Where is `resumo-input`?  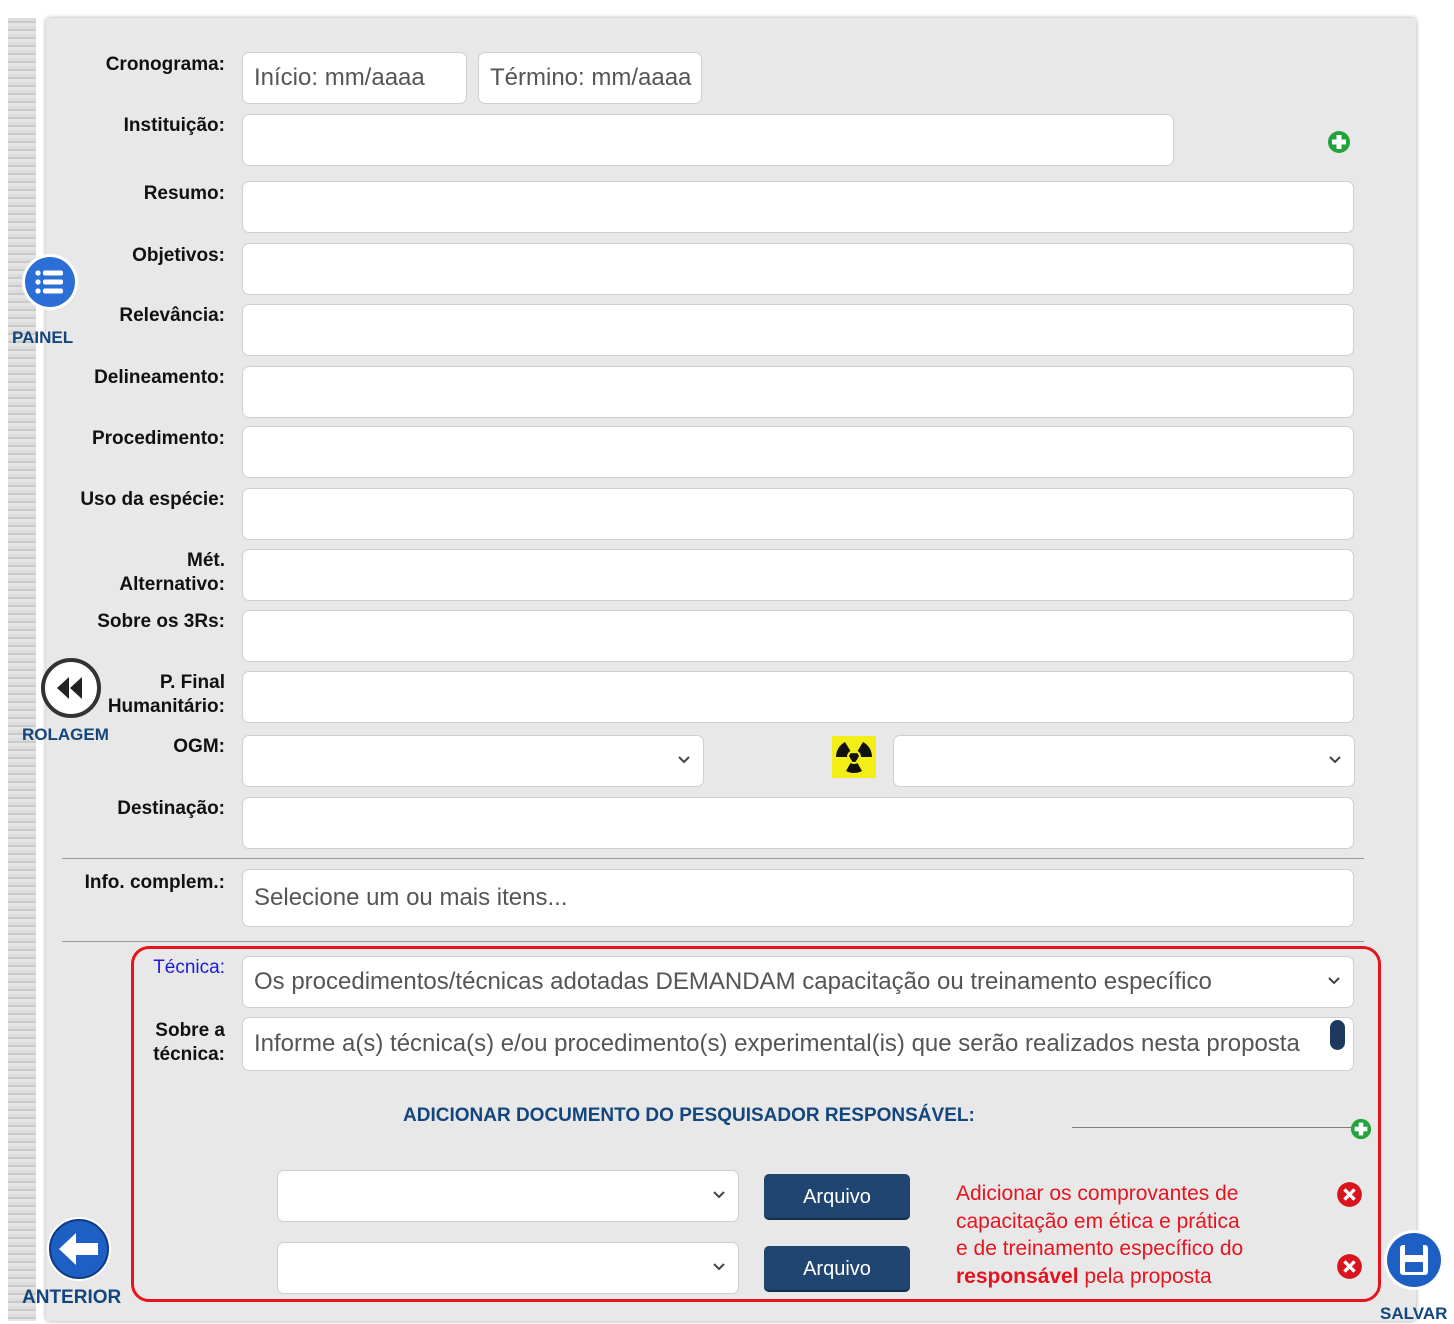 resumo-input is located at coordinates (798, 207).